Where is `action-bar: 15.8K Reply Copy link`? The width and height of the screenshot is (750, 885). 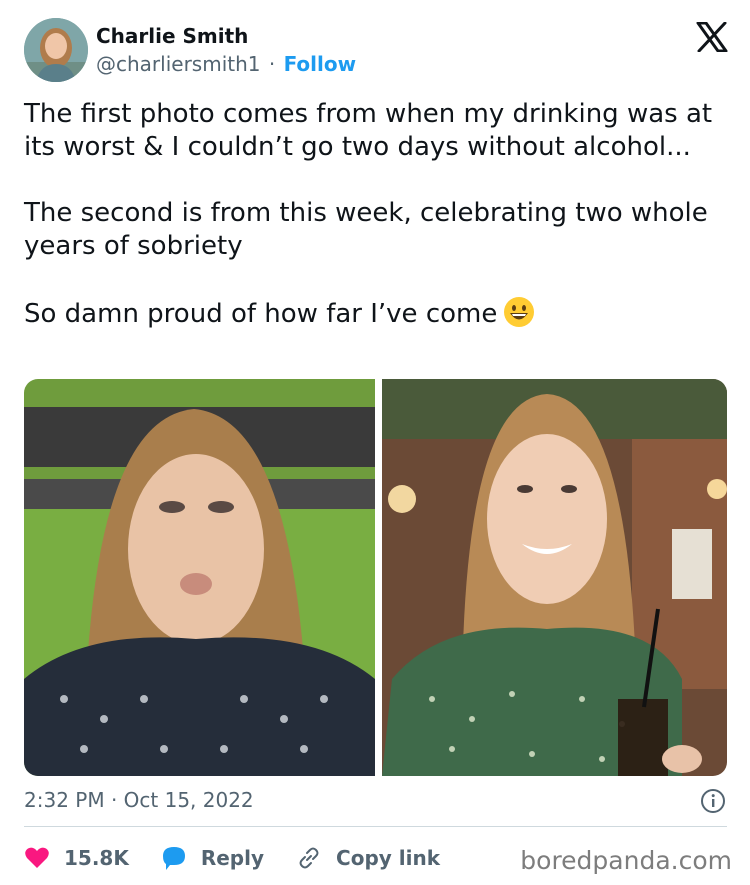
action-bar: 15.8K Reply Copy link is located at coordinates (248, 858).